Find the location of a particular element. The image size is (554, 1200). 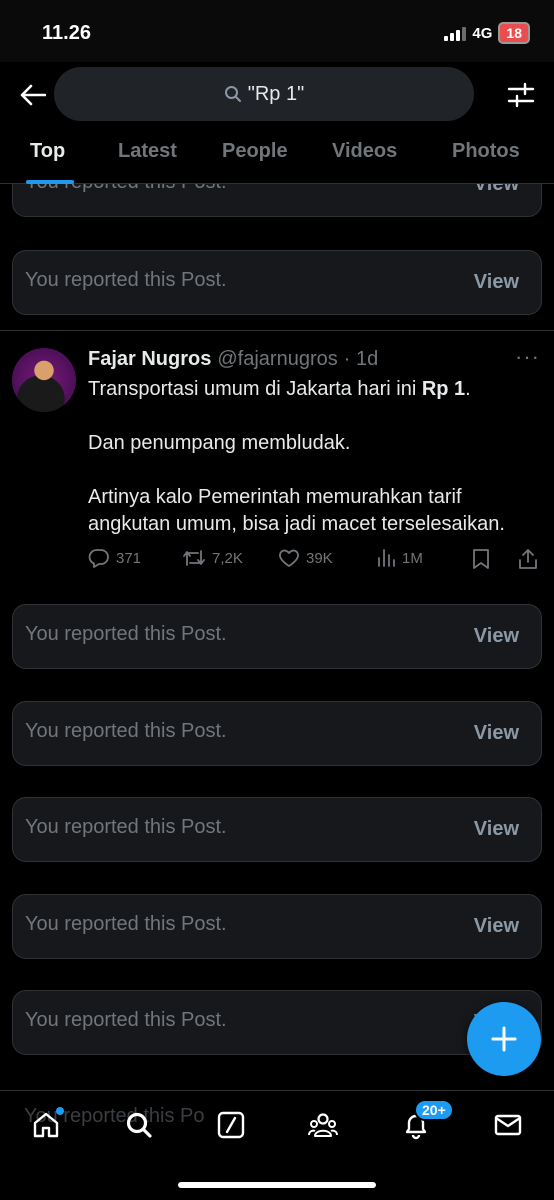

search-settings-button is located at coordinates (521, 95).